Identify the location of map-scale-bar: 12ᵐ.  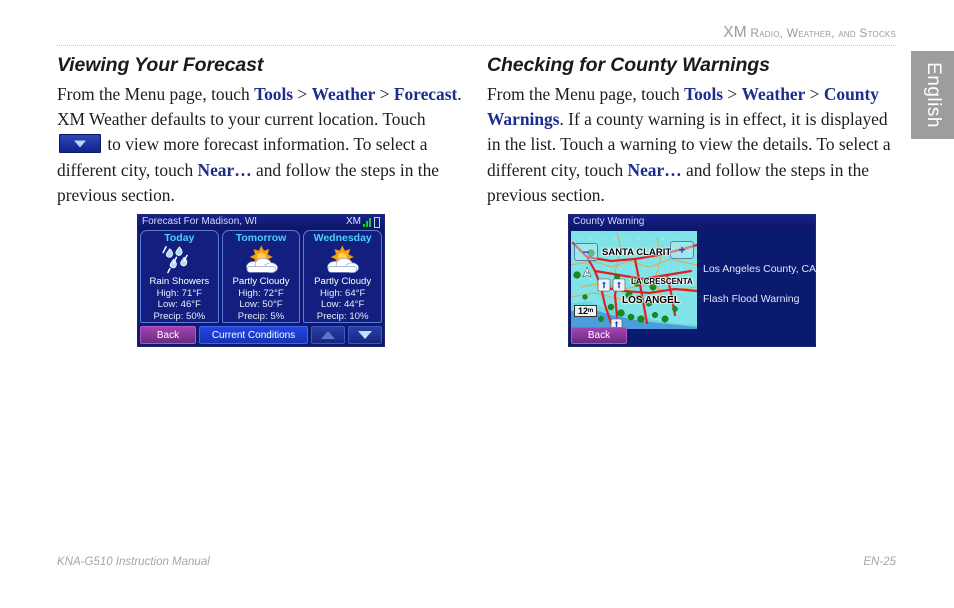
(586, 311).